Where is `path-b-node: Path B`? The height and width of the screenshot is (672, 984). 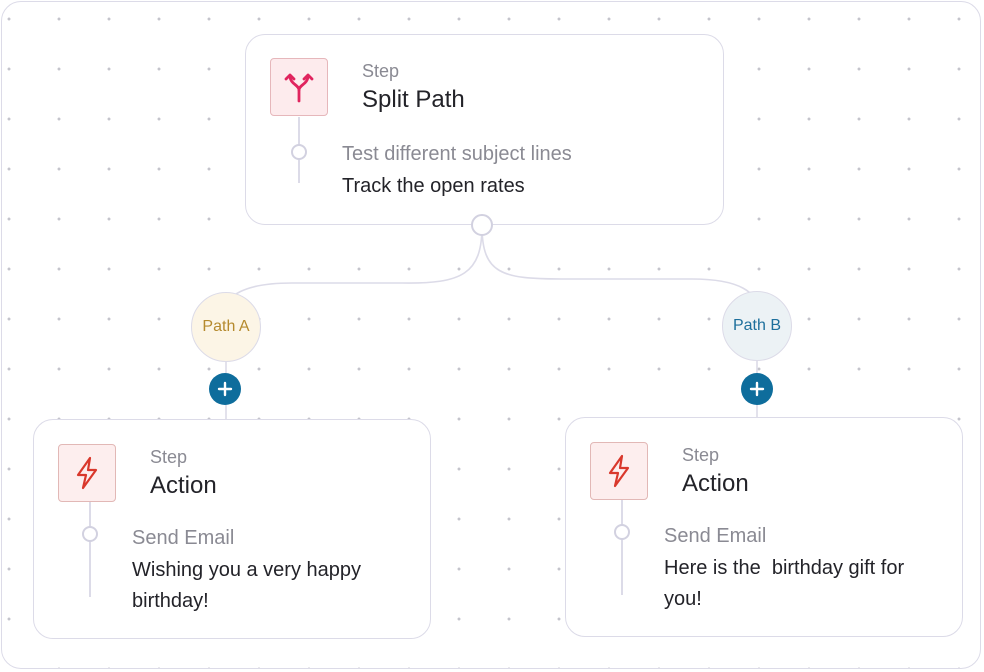 path-b-node: Path B is located at coordinates (757, 326).